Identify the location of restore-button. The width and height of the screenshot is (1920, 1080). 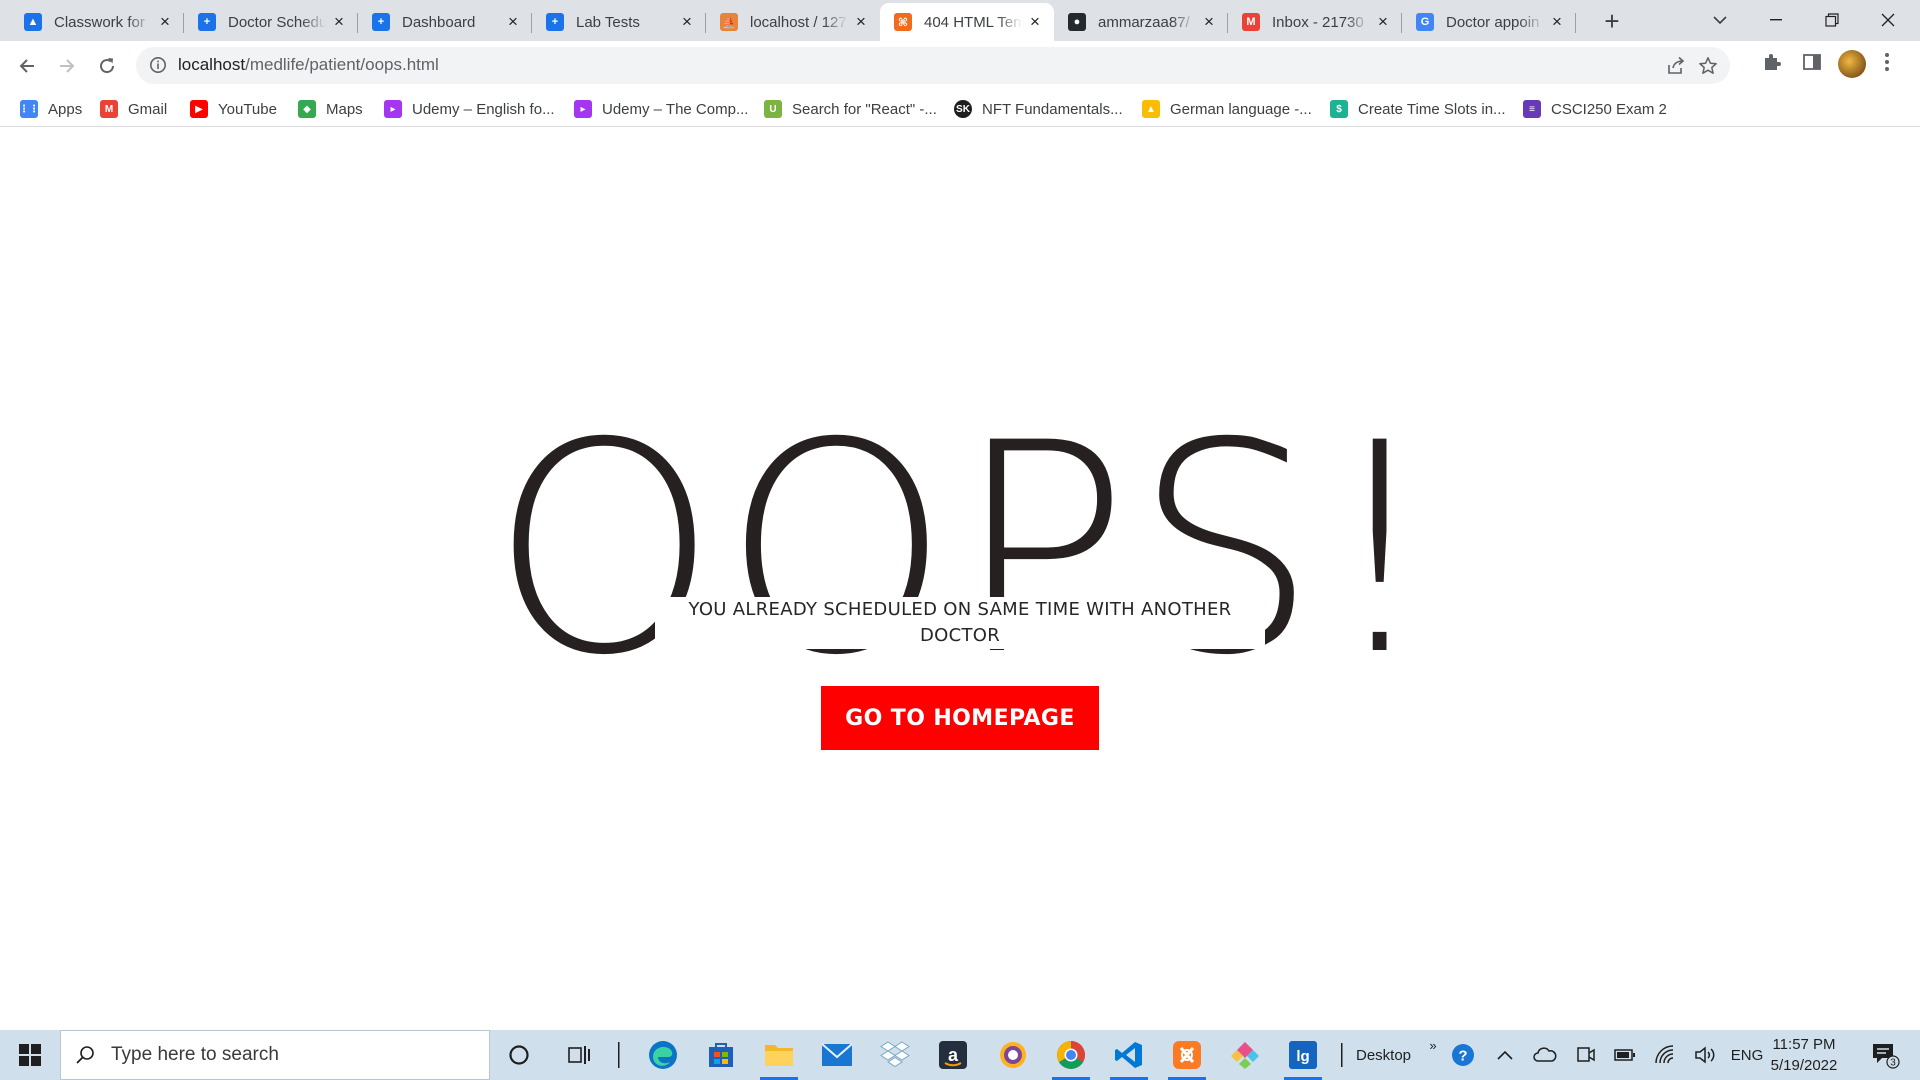
(1832, 20).